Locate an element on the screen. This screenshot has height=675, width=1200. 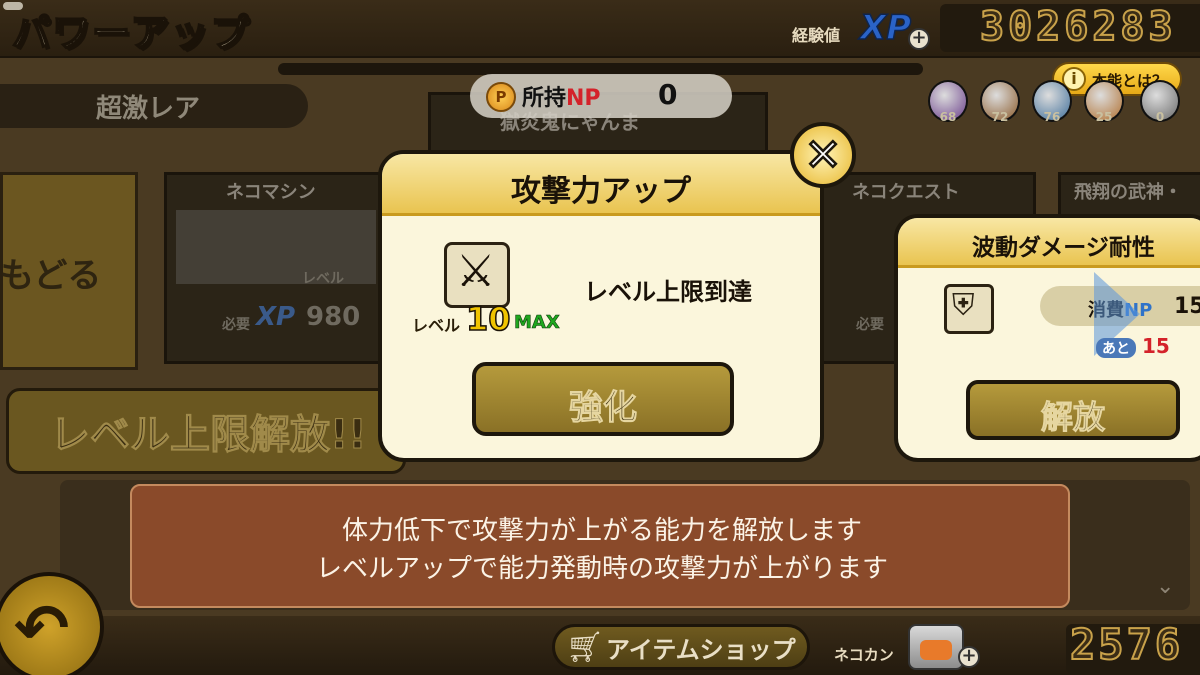
close-button: ✕ is located at coordinates (823, 155).